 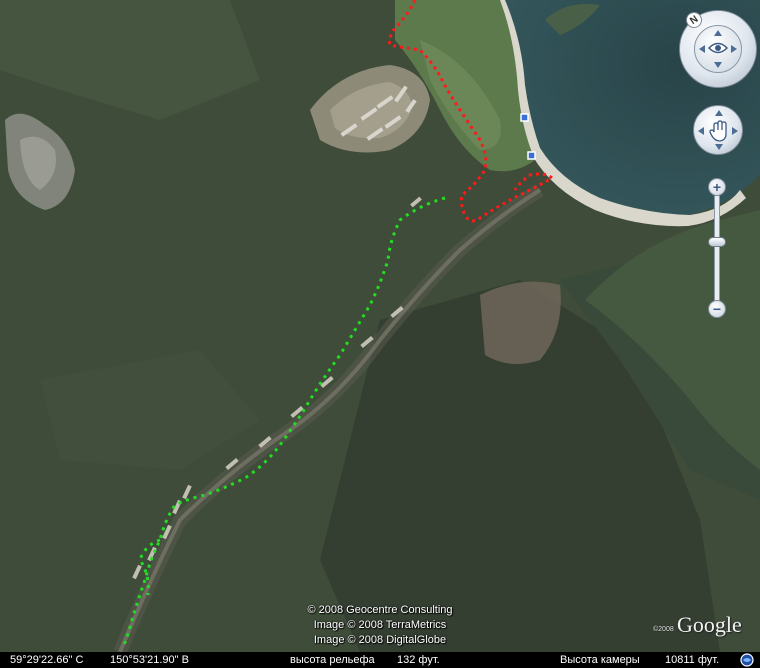 I want to click on elevation-value: 132 фут., so click(x=418, y=660).